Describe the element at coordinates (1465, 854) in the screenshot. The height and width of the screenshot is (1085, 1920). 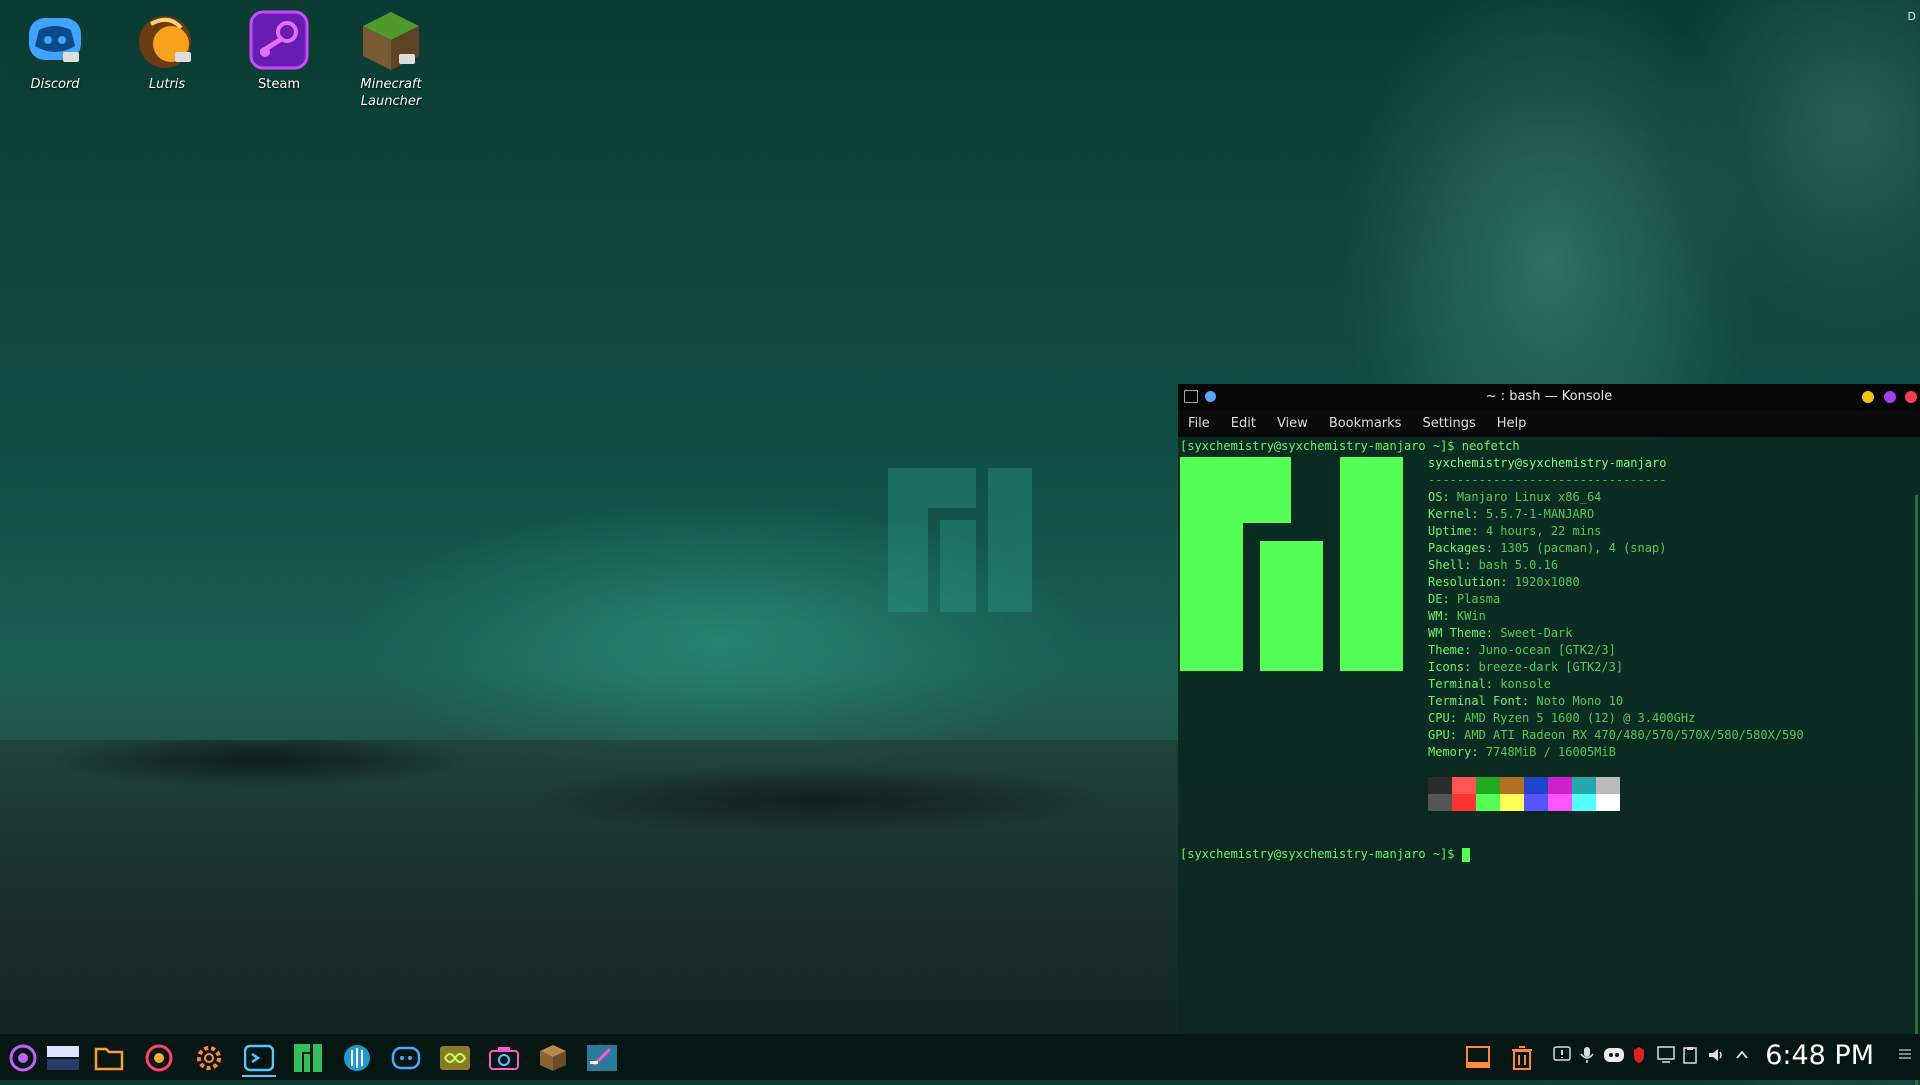
I see `text-cursor` at that location.